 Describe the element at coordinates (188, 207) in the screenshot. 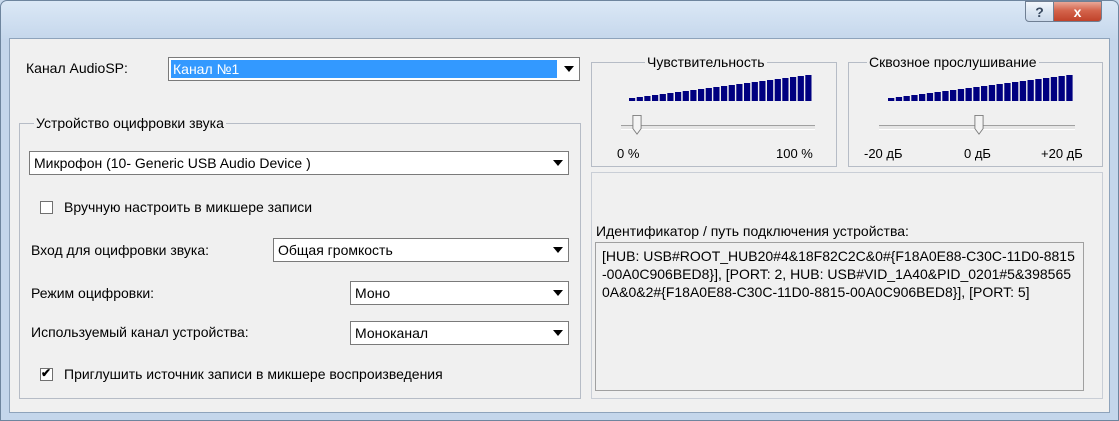

I see `manual-mixer-label: Вручную настроить в микшере записи` at that location.